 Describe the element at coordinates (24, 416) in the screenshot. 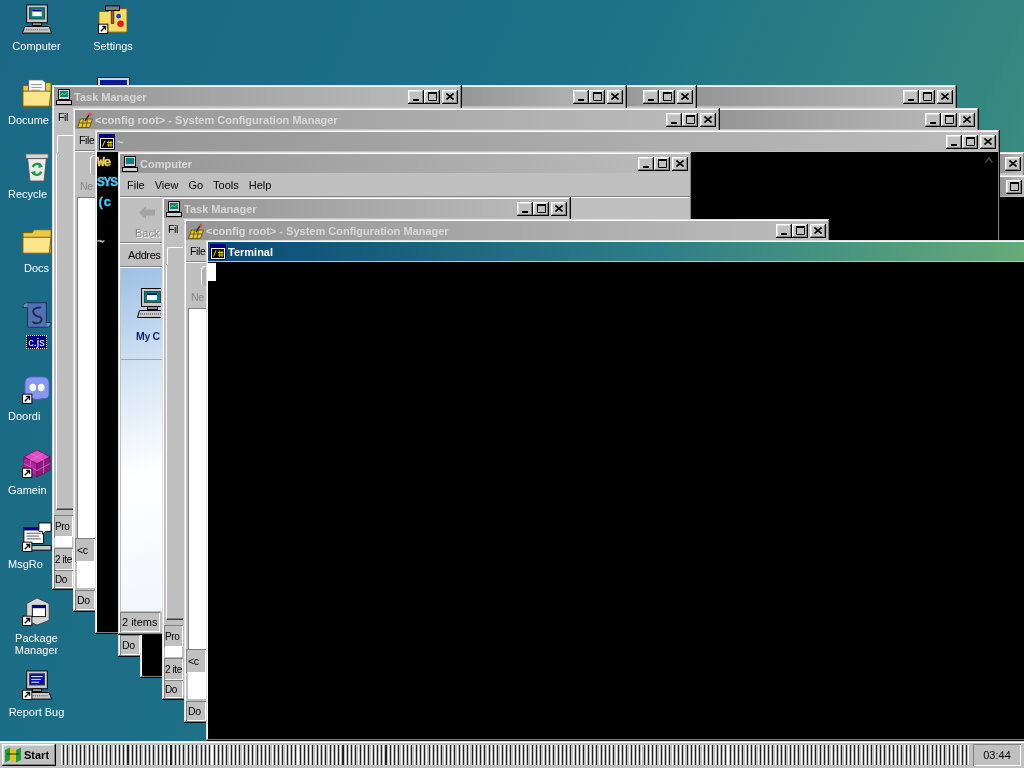

I see `icon-label: Doordi` at that location.